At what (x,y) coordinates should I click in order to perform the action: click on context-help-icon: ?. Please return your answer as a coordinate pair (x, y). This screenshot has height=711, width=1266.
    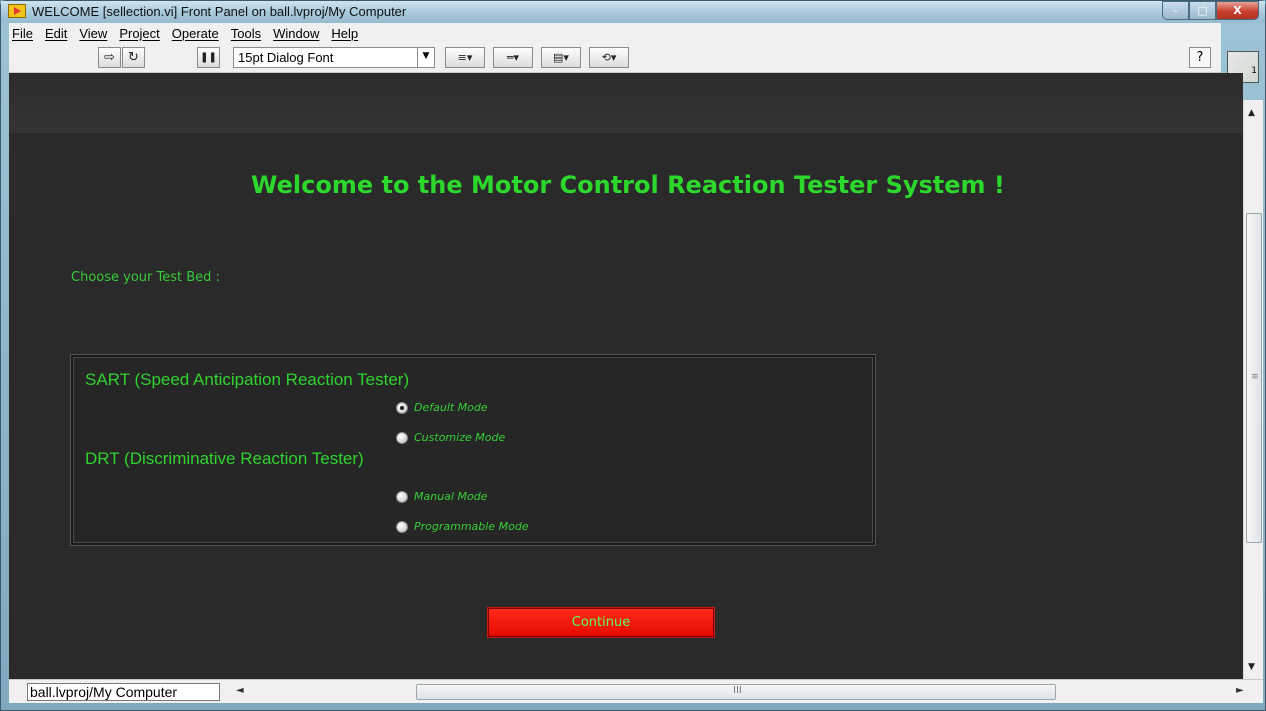
    Looking at the image, I should click on (1200, 57).